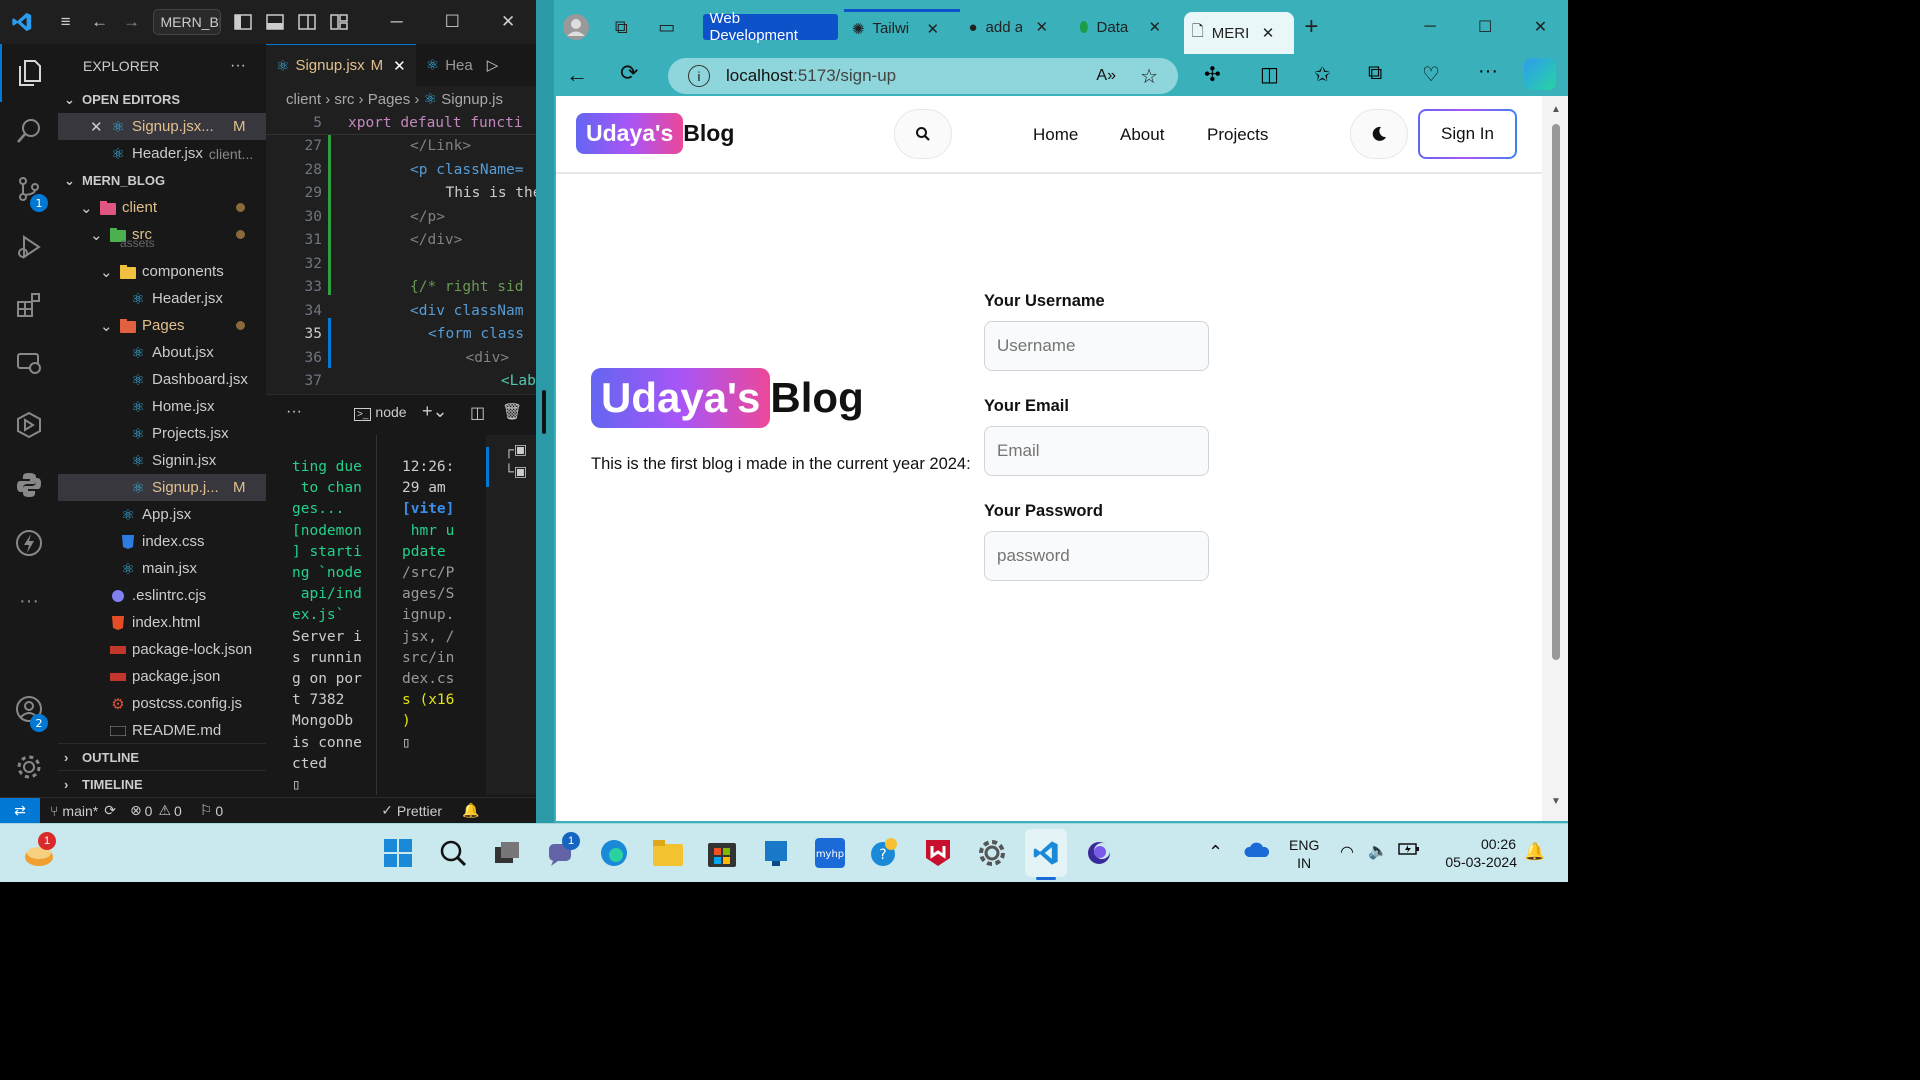  Describe the element at coordinates (1379, 134) in the screenshot. I see `theme-toggle-button` at that location.